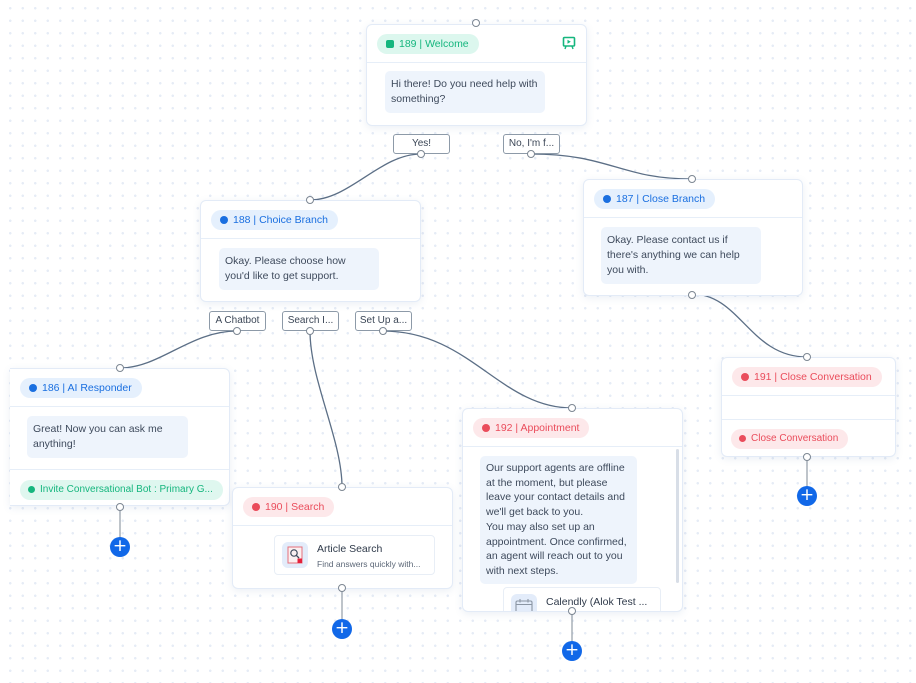  I want to click on node-badge: 186 | AI Responder, so click(81, 388).